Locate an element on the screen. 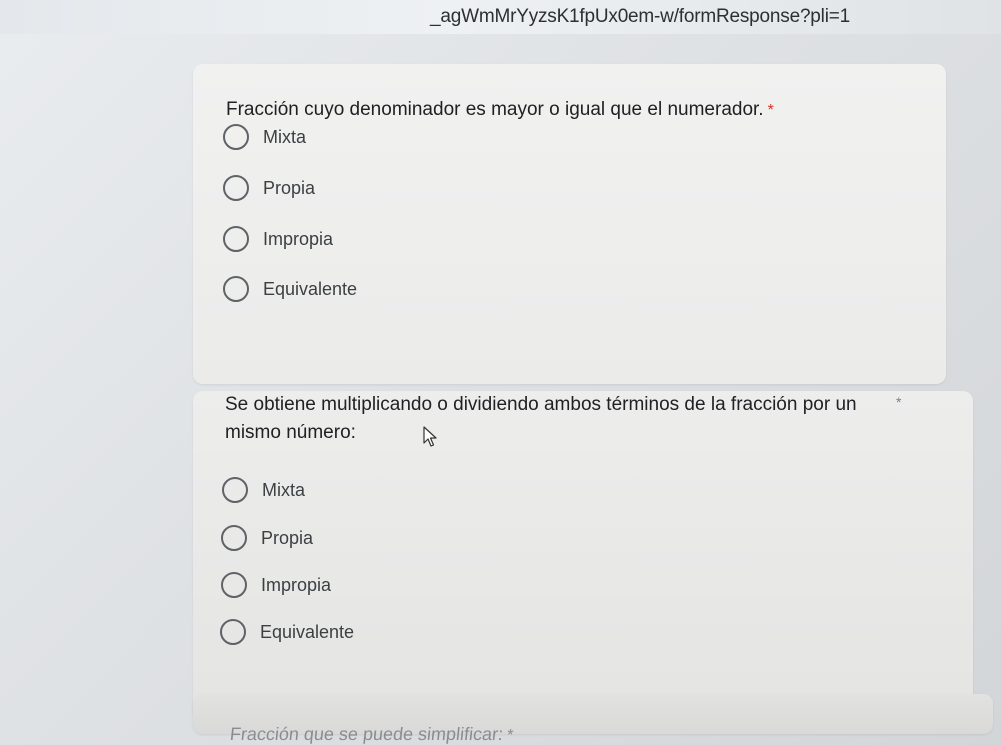 The height and width of the screenshot is (745, 1001). q1-option-impropia: Impropia is located at coordinates (278, 239).